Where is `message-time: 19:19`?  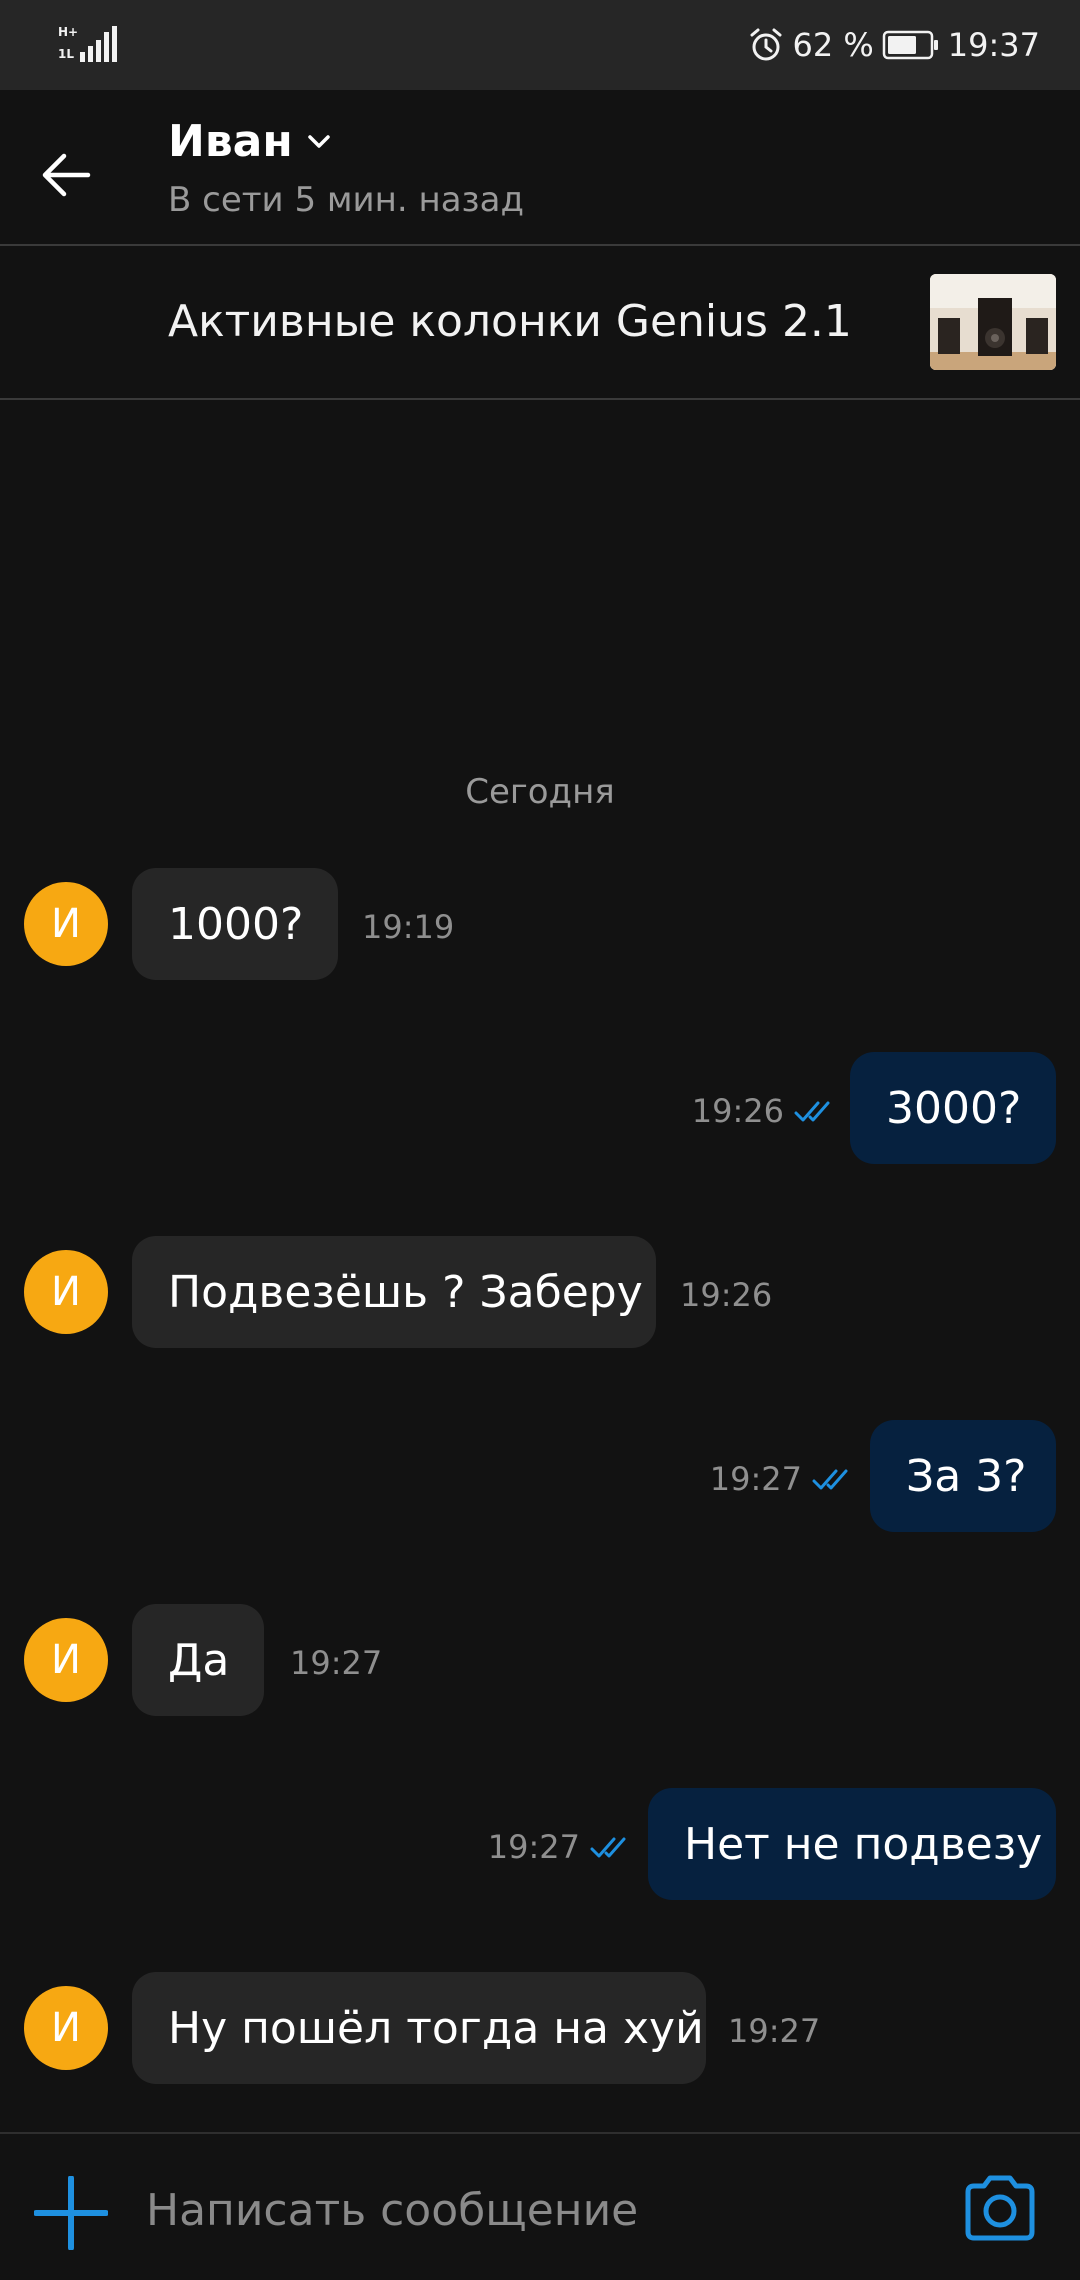
message-time: 19:19 is located at coordinates (408, 927).